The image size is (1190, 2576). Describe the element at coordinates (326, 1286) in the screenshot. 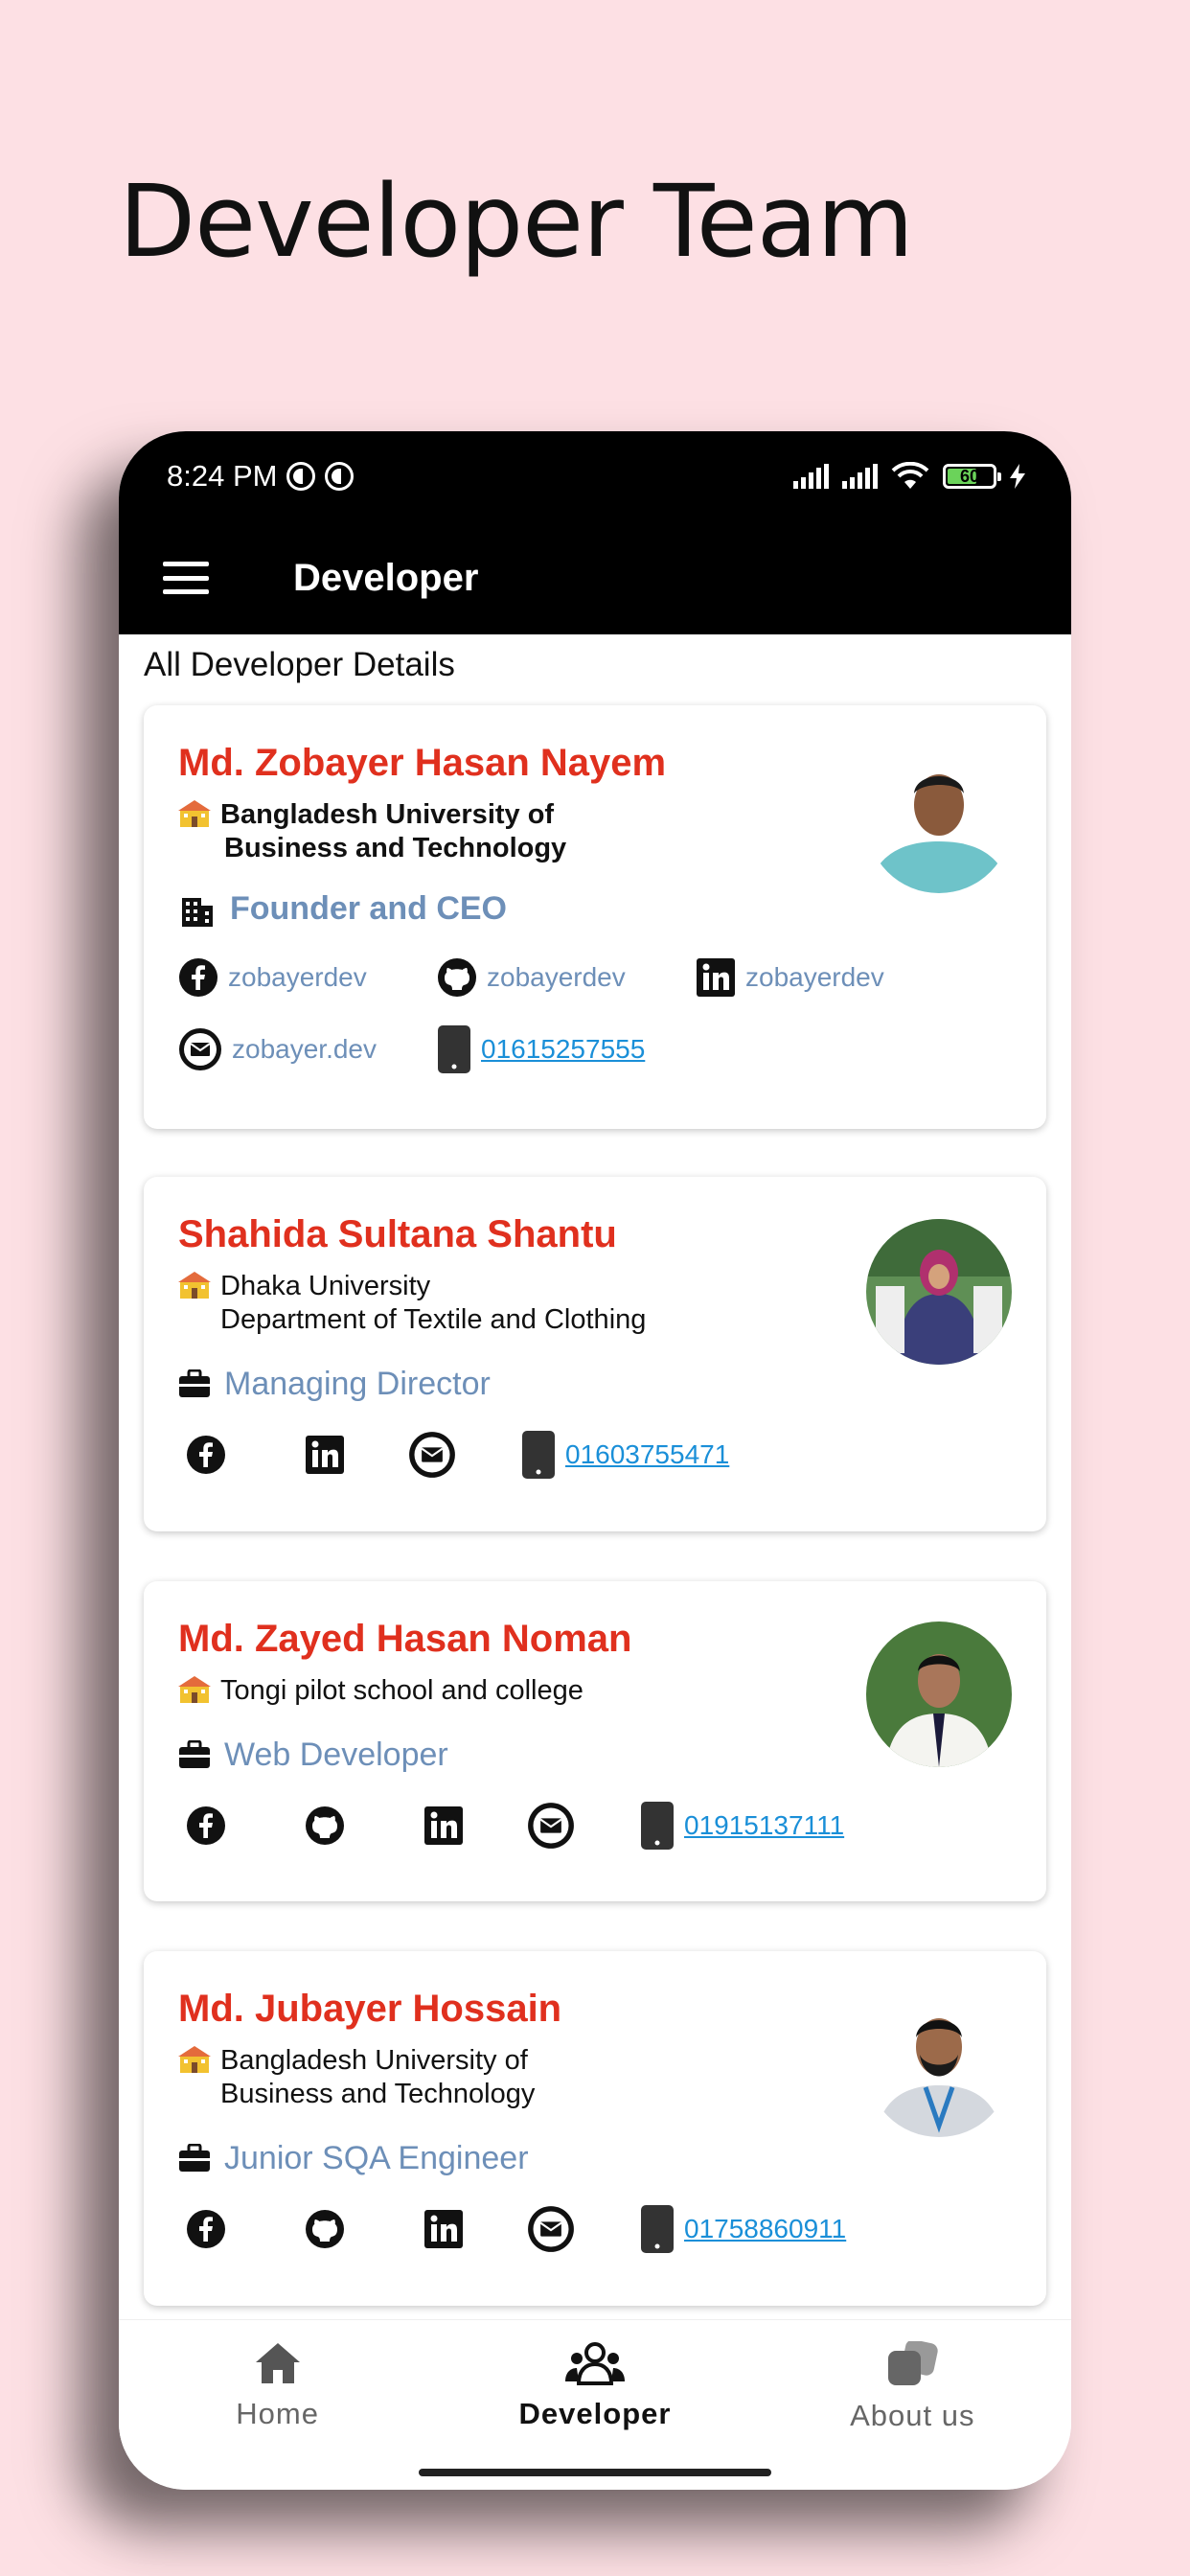

I see `org-line: Dhaka University` at that location.